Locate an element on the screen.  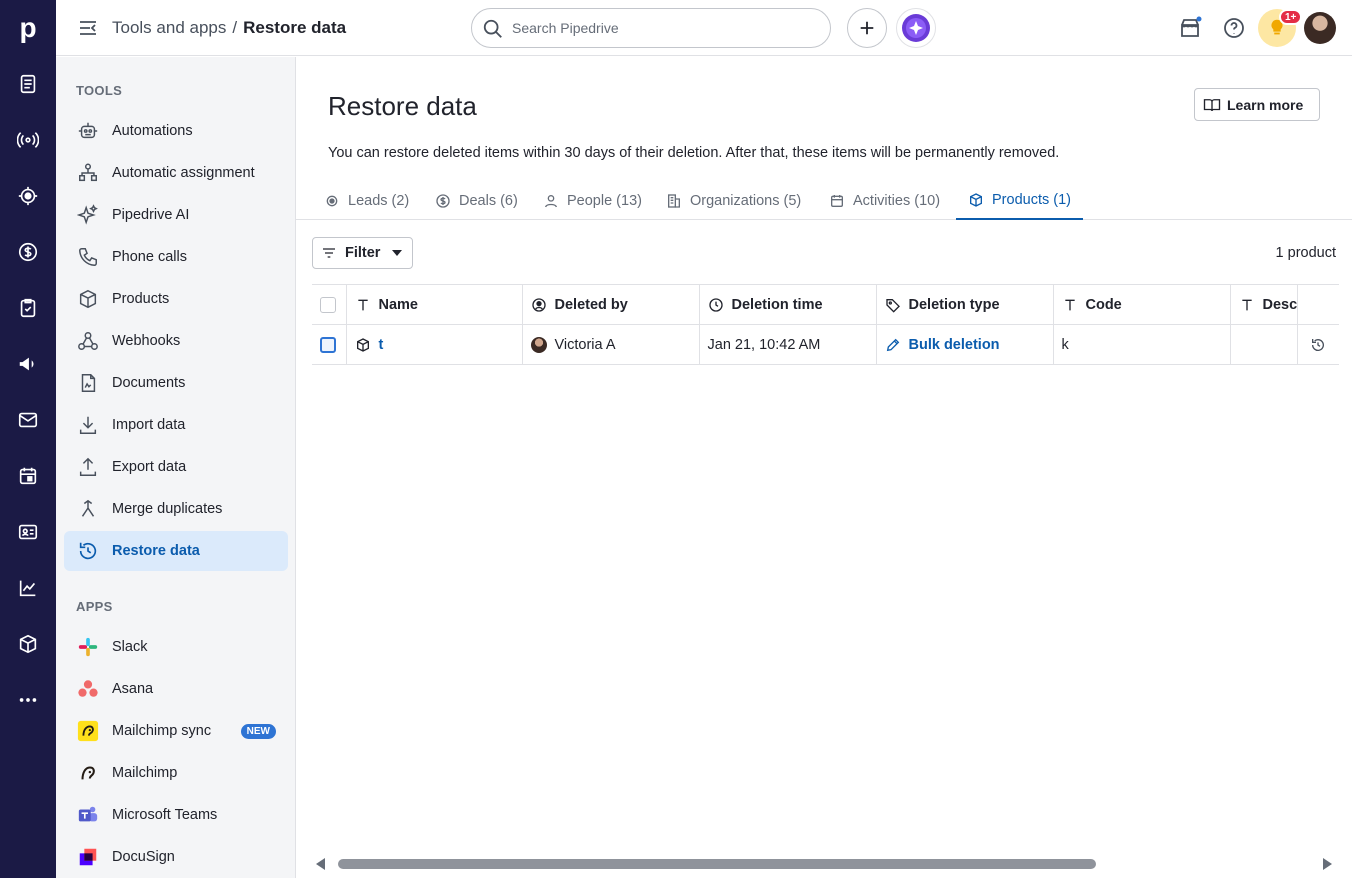
campaigns-icon is located at coordinates (28, 364).